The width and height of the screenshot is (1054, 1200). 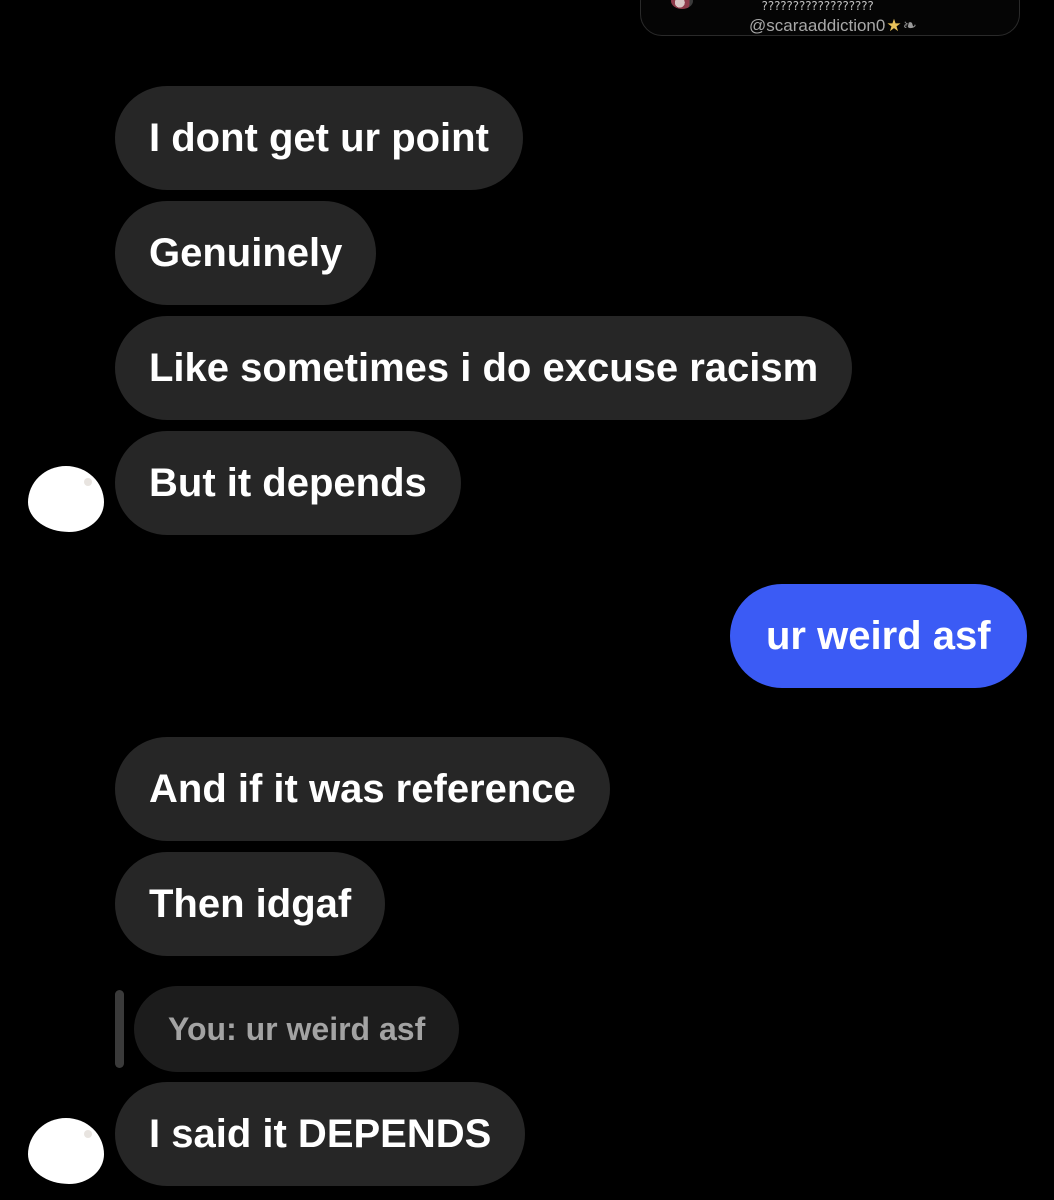 What do you see at coordinates (319, 138) in the screenshot?
I see `message-bubble: I dont get ur point` at bounding box center [319, 138].